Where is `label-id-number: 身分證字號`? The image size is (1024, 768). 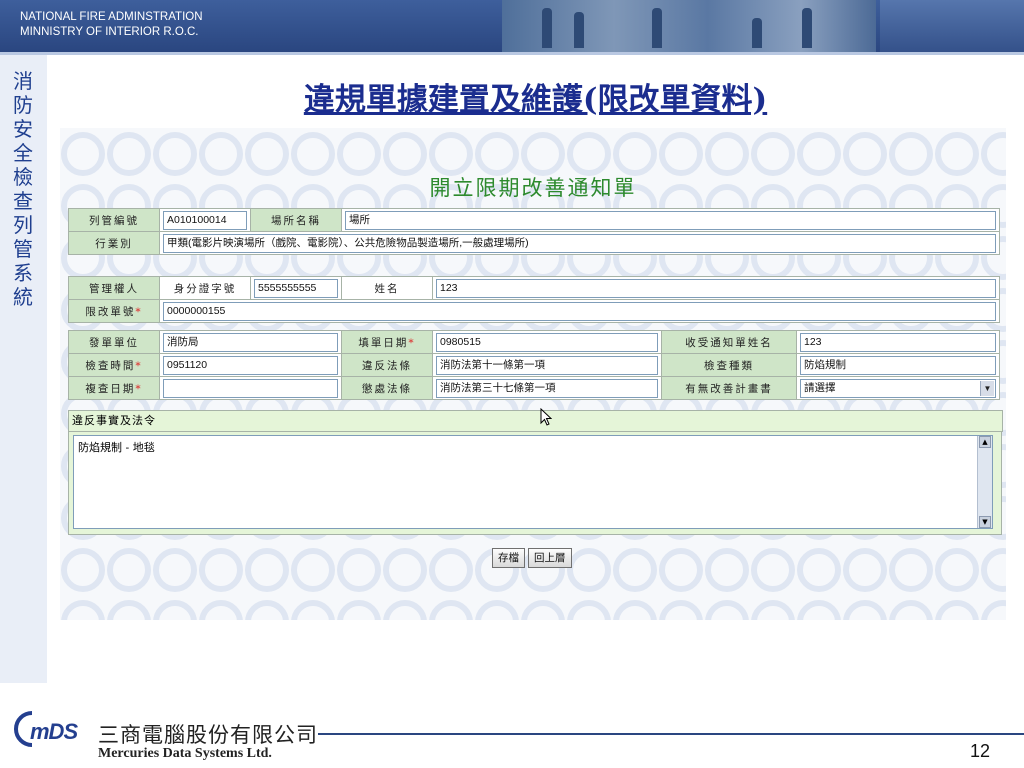
label-id-number: 身分證字號 is located at coordinates (205, 288).